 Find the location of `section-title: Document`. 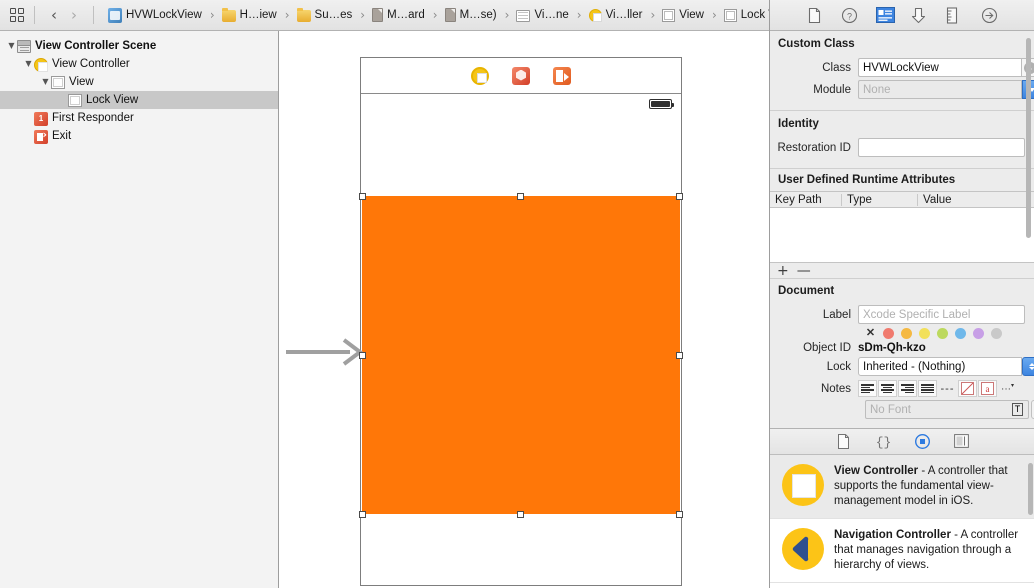

section-title: Document is located at coordinates (806, 291).